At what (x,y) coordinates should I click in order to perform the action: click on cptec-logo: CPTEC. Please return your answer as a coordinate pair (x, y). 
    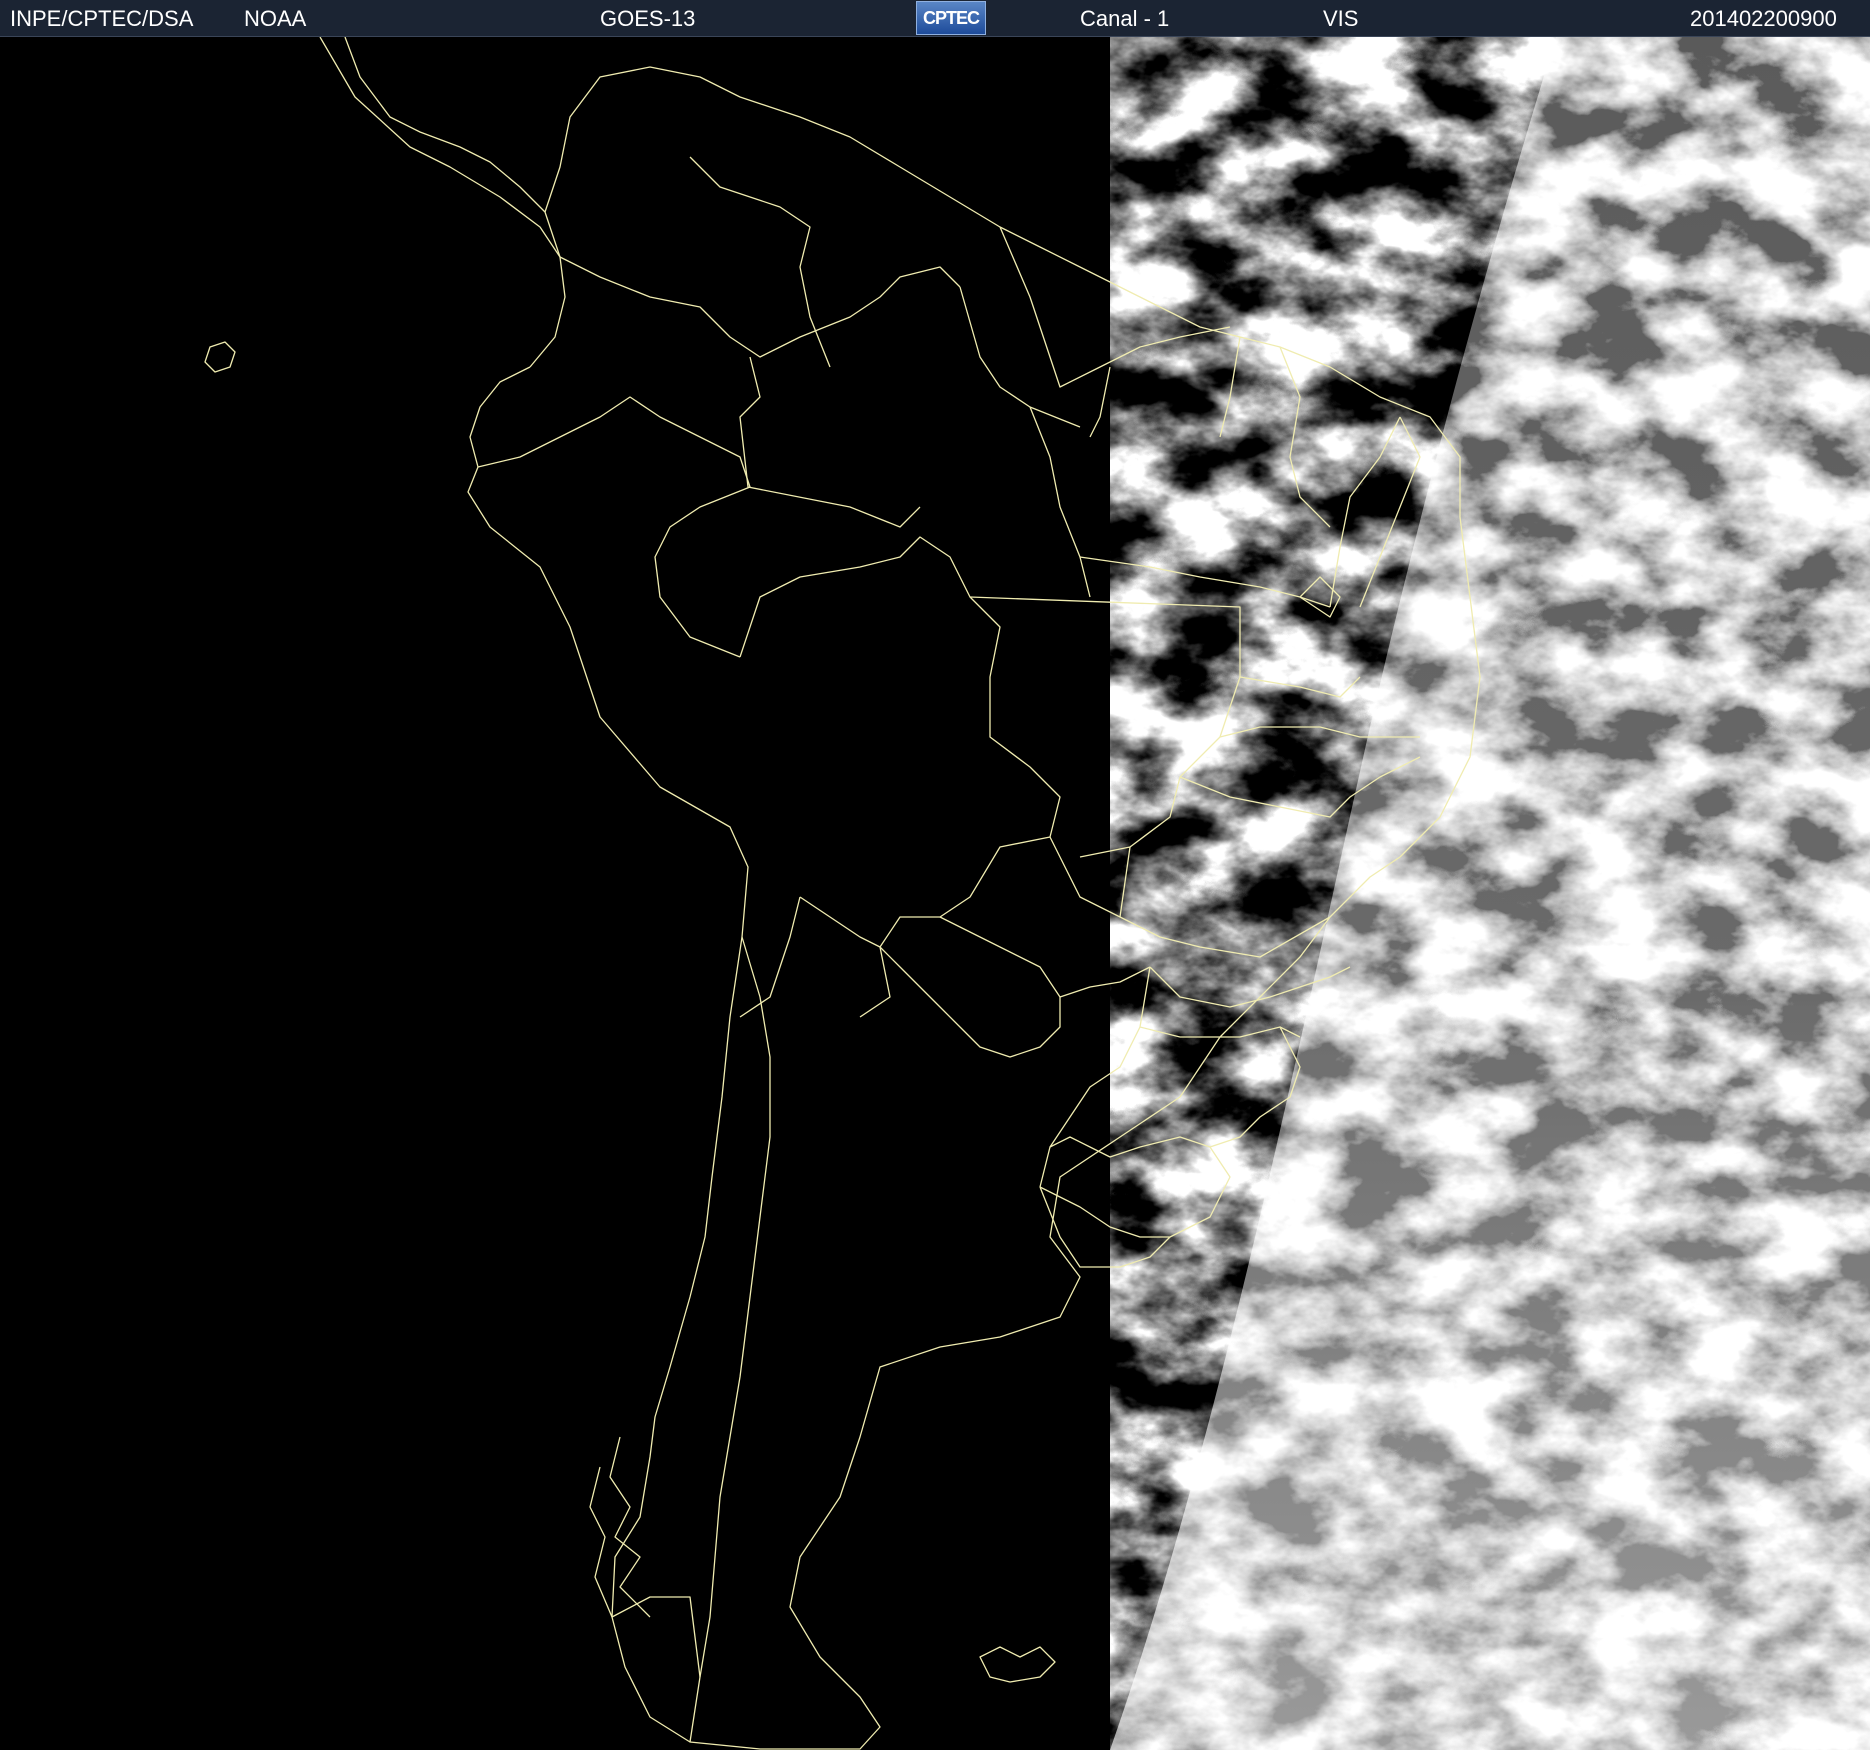
    Looking at the image, I should click on (951, 18).